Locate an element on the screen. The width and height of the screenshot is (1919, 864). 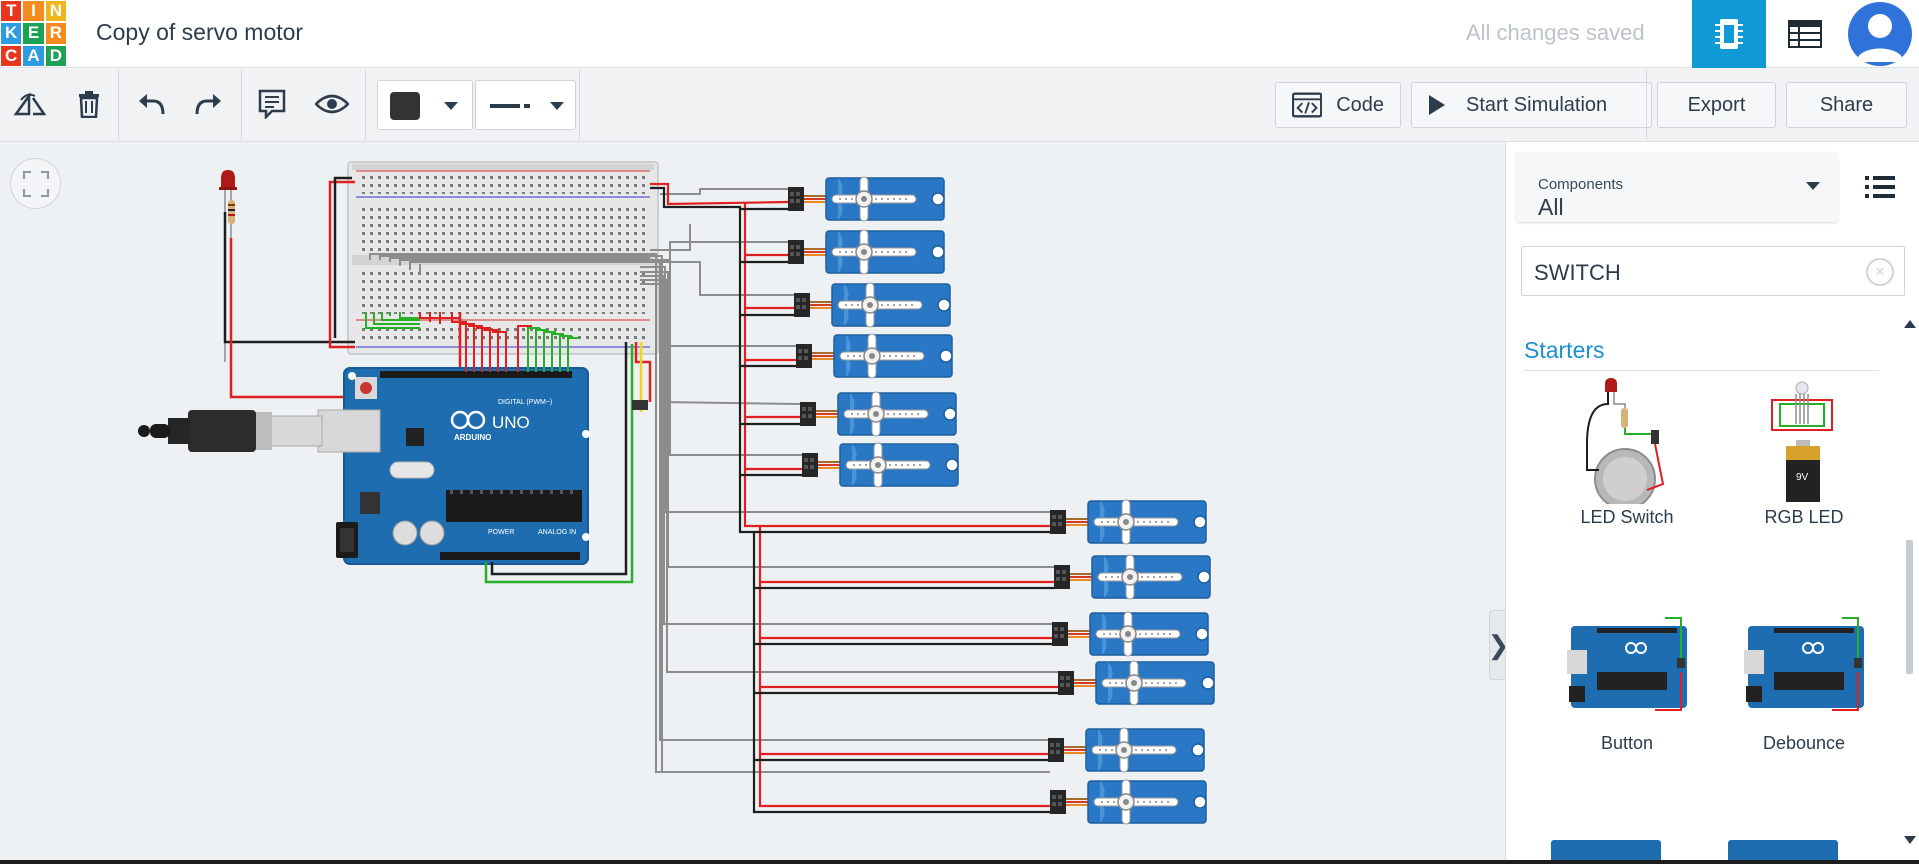
chevron-right-icon: ❯ is located at coordinates (1496, 645).